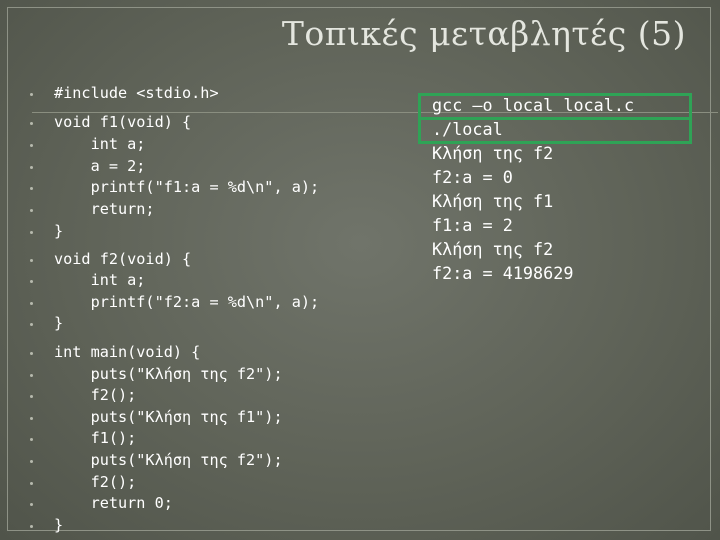 This screenshot has width=720, height=540. I want to click on terminal-call-f2-again: Κλήση της f2, so click(493, 249).